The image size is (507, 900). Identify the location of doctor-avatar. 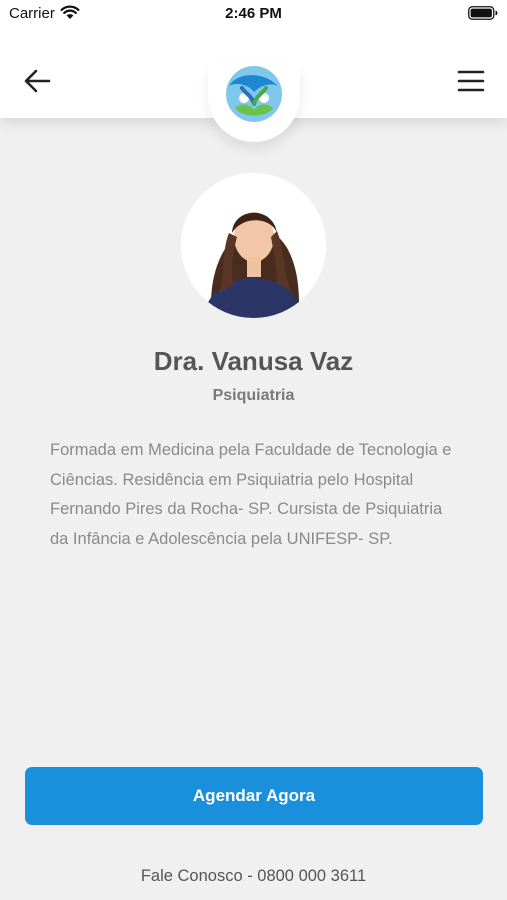
(253, 245).